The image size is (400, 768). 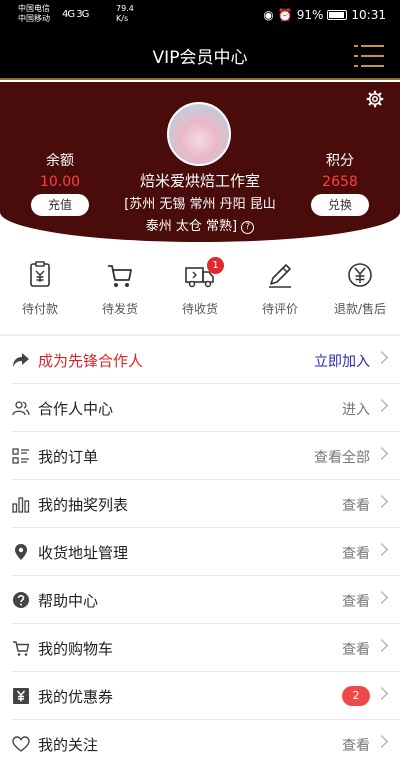 I want to click on speed-unit: K/s, so click(x=122, y=18).